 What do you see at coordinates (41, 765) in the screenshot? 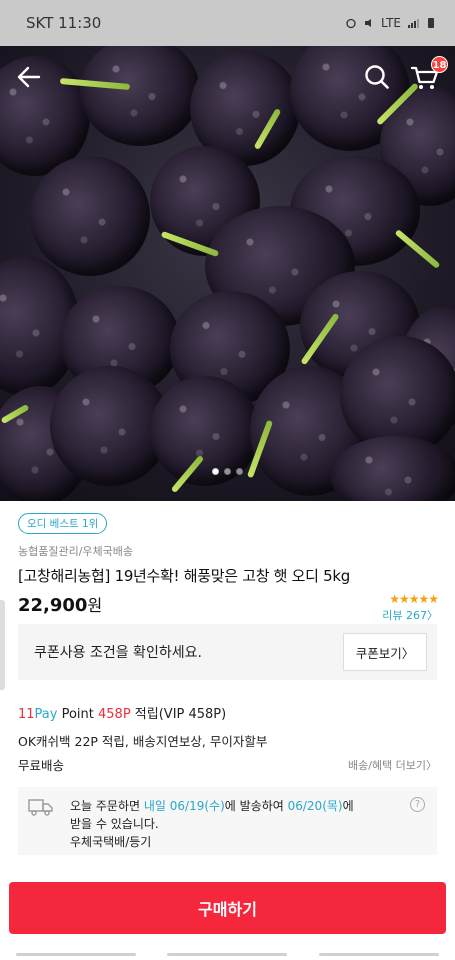
I see `free-shipping-label: 무료배송` at bounding box center [41, 765].